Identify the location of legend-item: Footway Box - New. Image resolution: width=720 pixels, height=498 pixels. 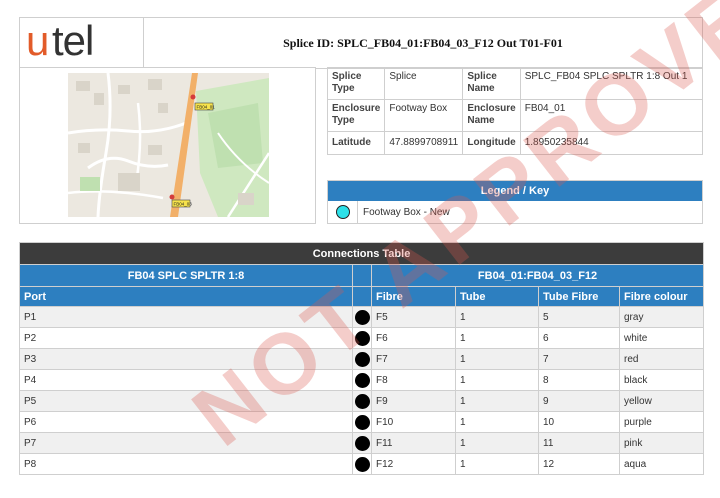
(515, 212).